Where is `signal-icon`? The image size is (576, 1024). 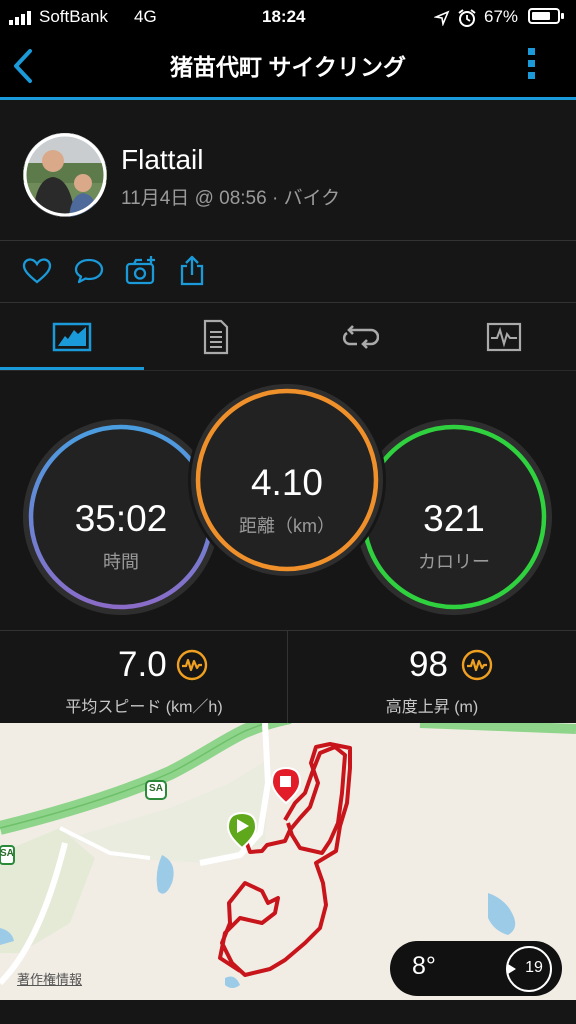
signal-icon is located at coordinates (20, 18).